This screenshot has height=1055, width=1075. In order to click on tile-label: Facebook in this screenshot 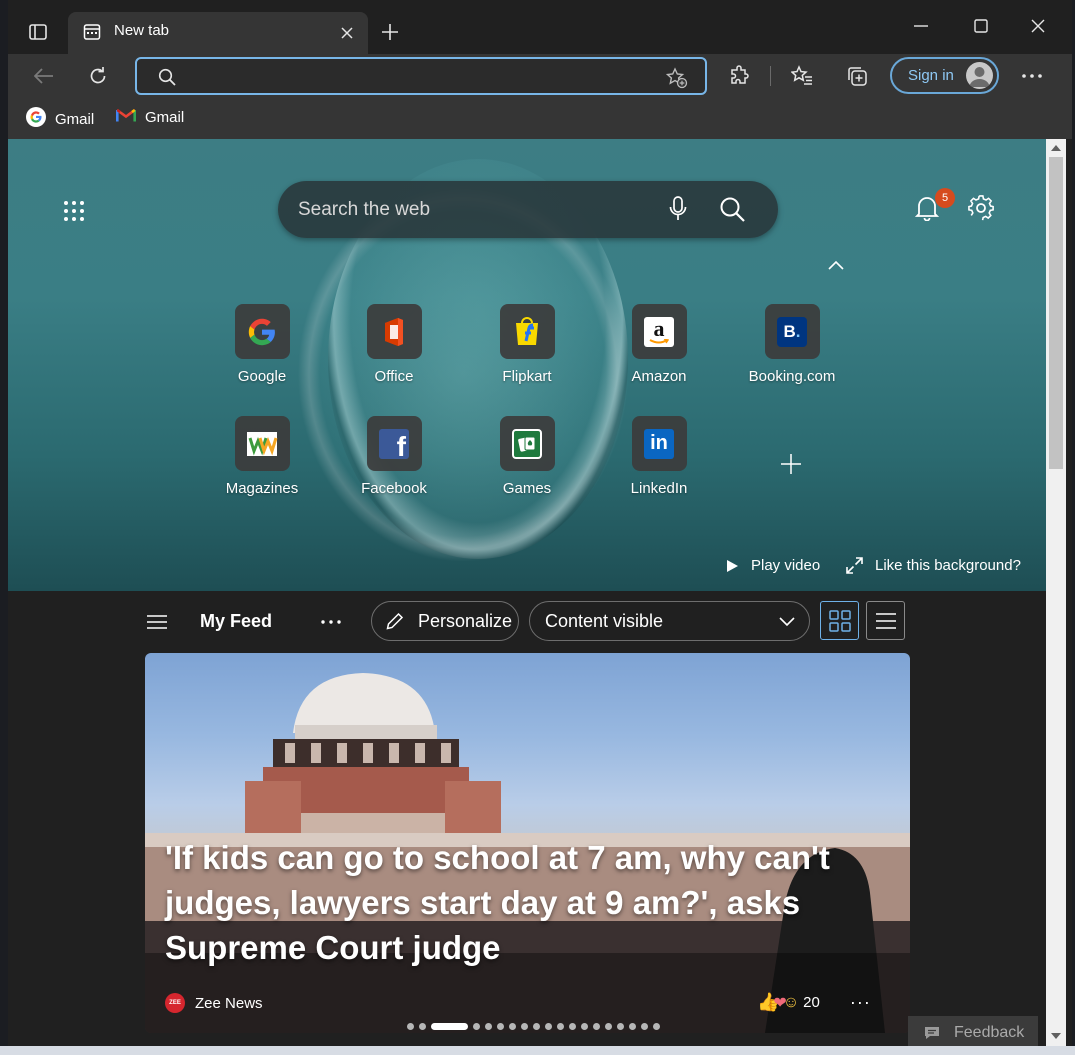, I will do `click(394, 488)`.